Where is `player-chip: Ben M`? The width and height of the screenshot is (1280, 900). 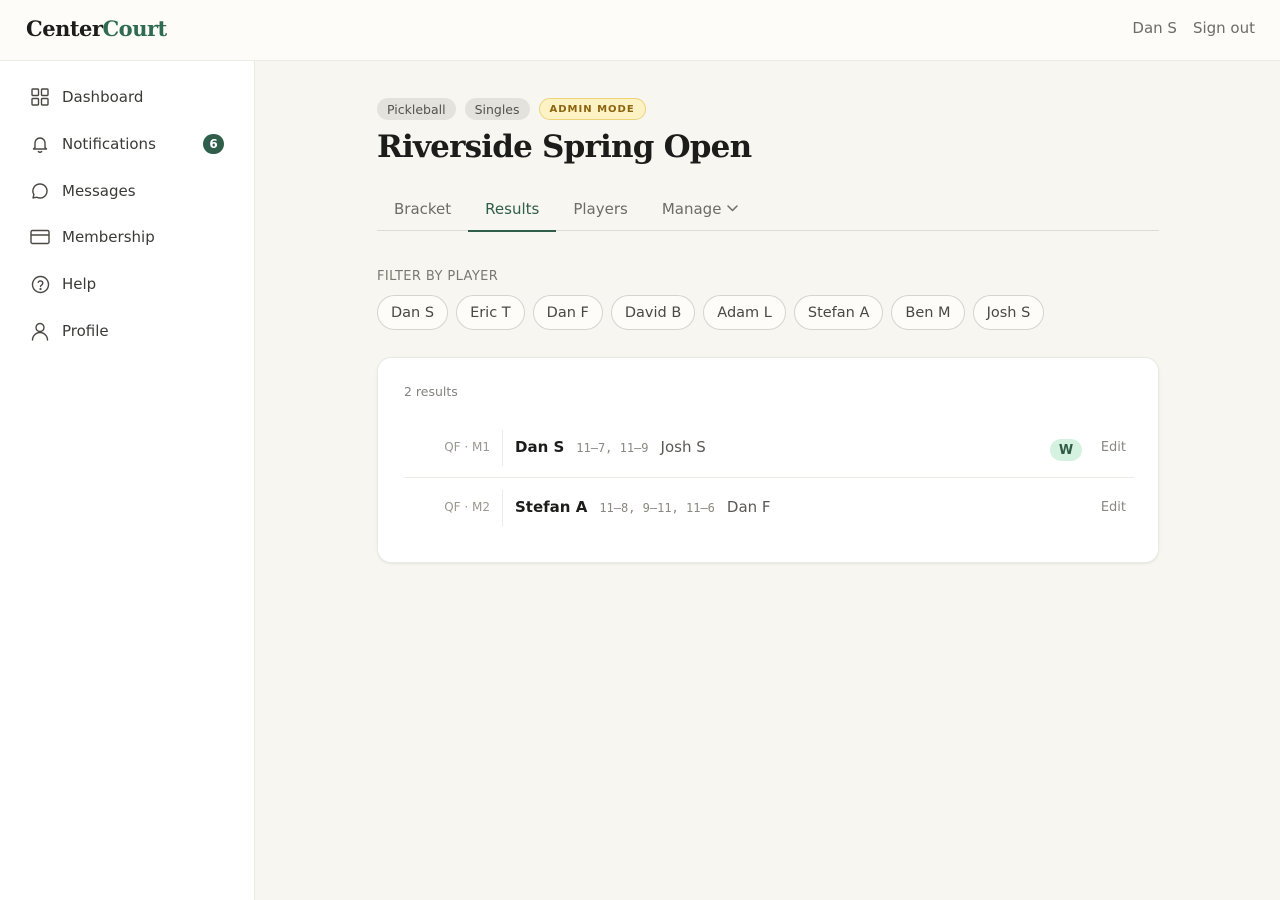
player-chip: Ben M is located at coordinates (928, 312).